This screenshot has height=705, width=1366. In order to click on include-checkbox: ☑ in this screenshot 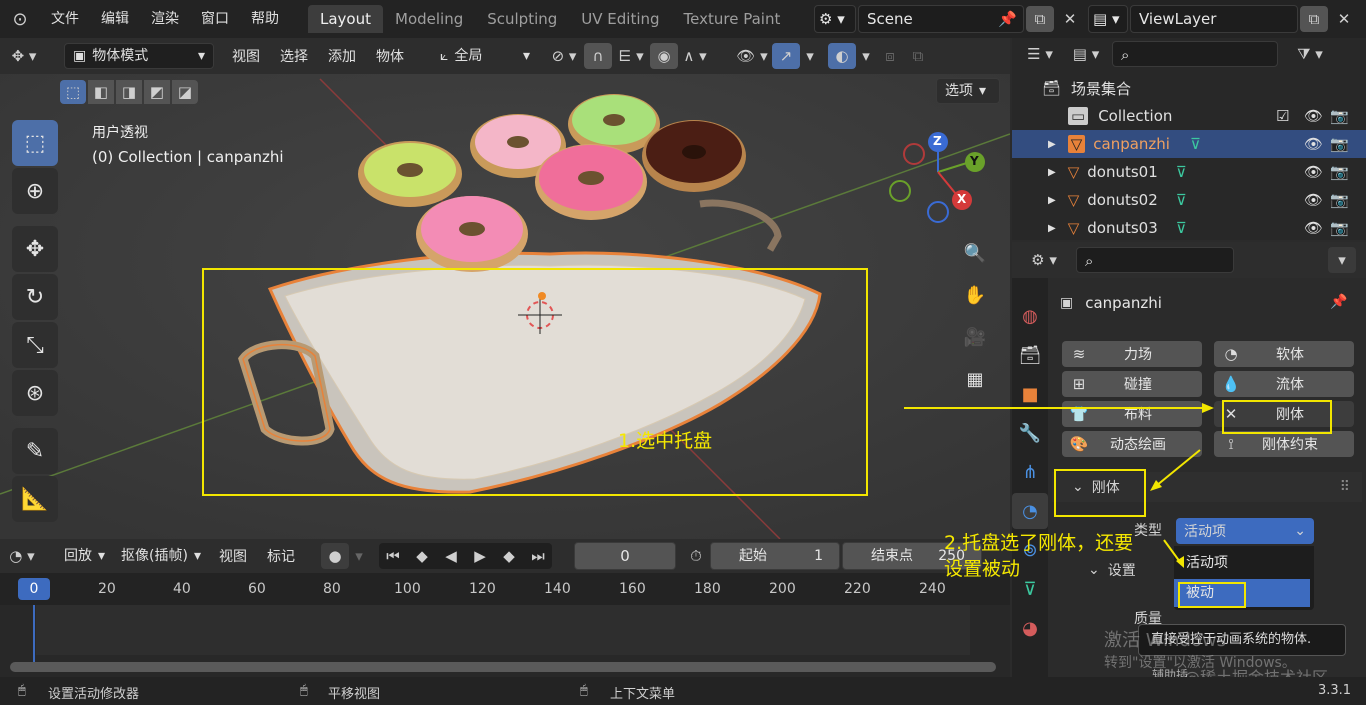, I will do `click(1282, 116)`.